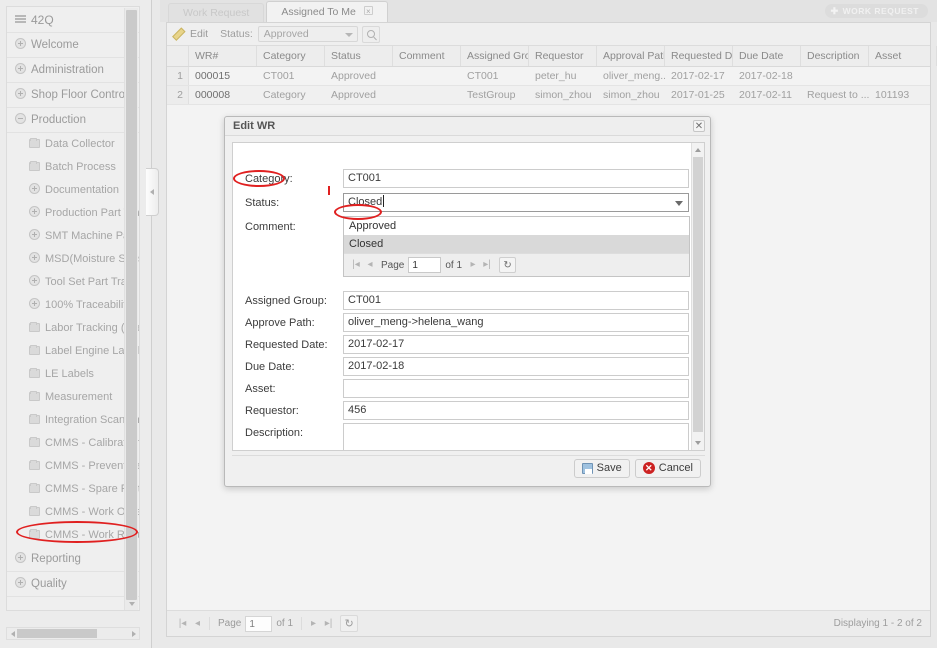 The width and height of the screenshot is (937, 648). I want to click on field-input-requestor: 456, so click(516, 410).